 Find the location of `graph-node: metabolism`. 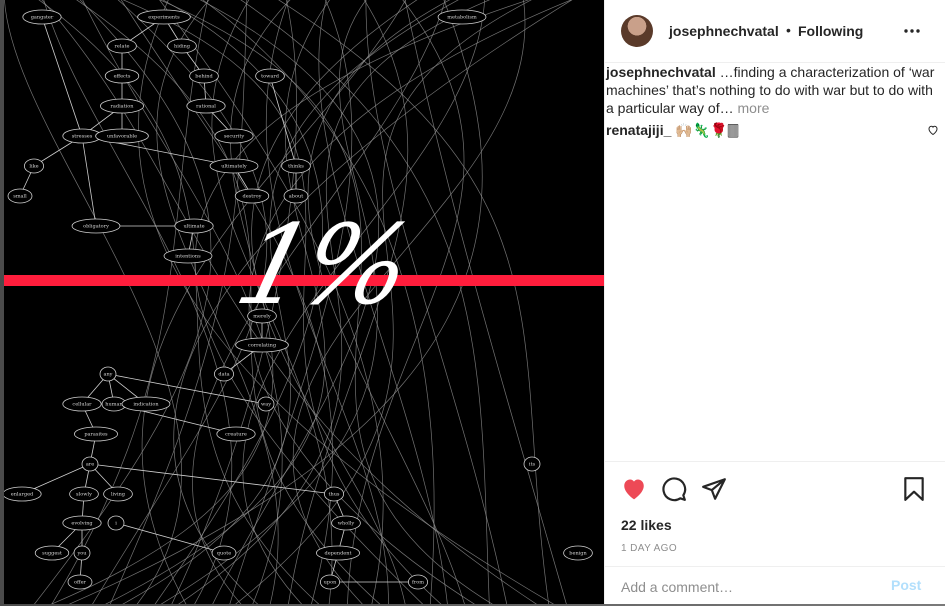

graph-node: metabolism is located at coordinates (462, 17).